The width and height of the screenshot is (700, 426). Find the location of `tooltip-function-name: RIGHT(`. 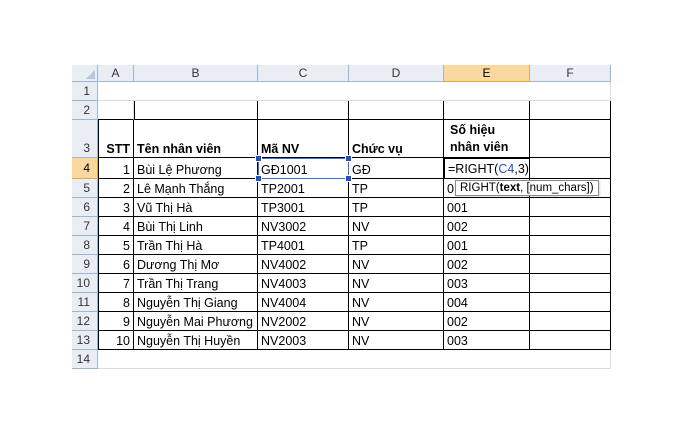

tooltip-function-name: RIGHT( is located at coordinates (480, 188).